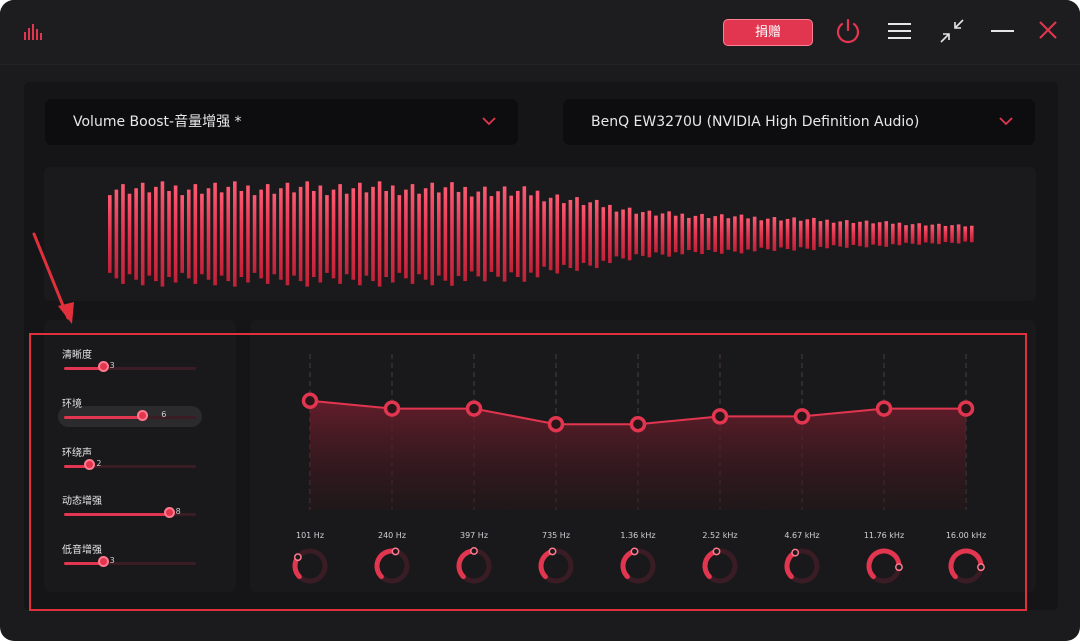 Image resolution: width=1080 pixels, height=641 pixels. What do you see at coordinates (1003, 31) in the screenshot?
I see `minimize-icon` at bounding box center [1003, 31].